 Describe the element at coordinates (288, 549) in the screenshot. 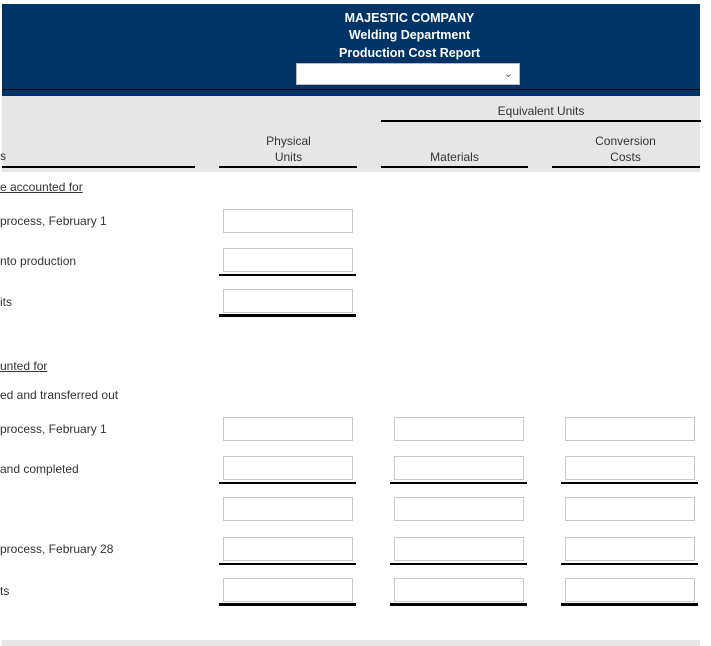

I see `physical-wip-feb28-input` at that location.